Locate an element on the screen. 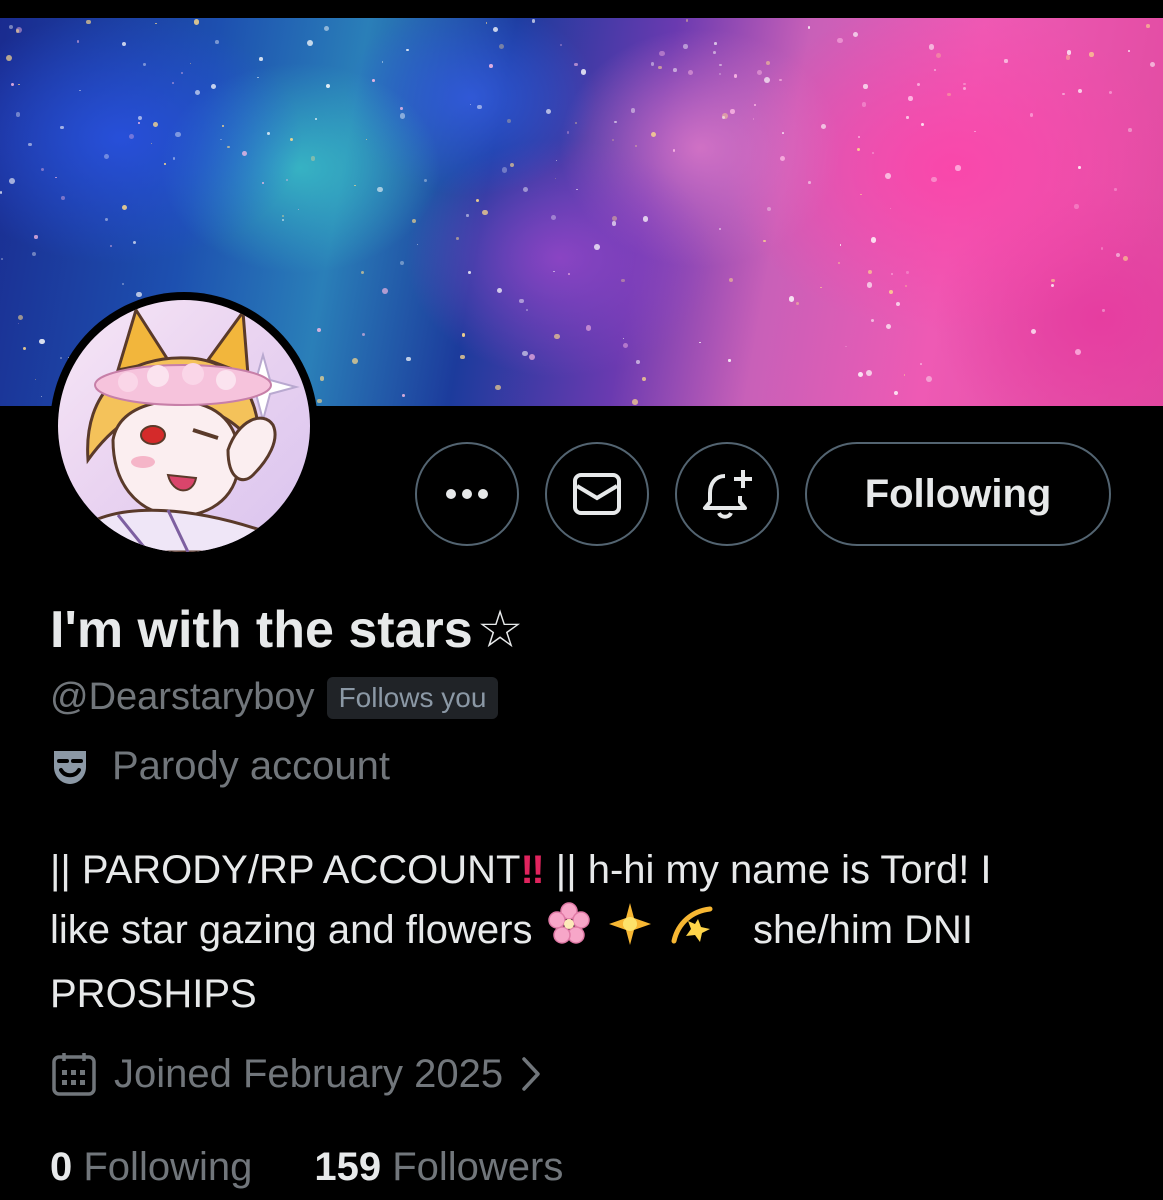  avatar-image is located at coordinates (184, 426).